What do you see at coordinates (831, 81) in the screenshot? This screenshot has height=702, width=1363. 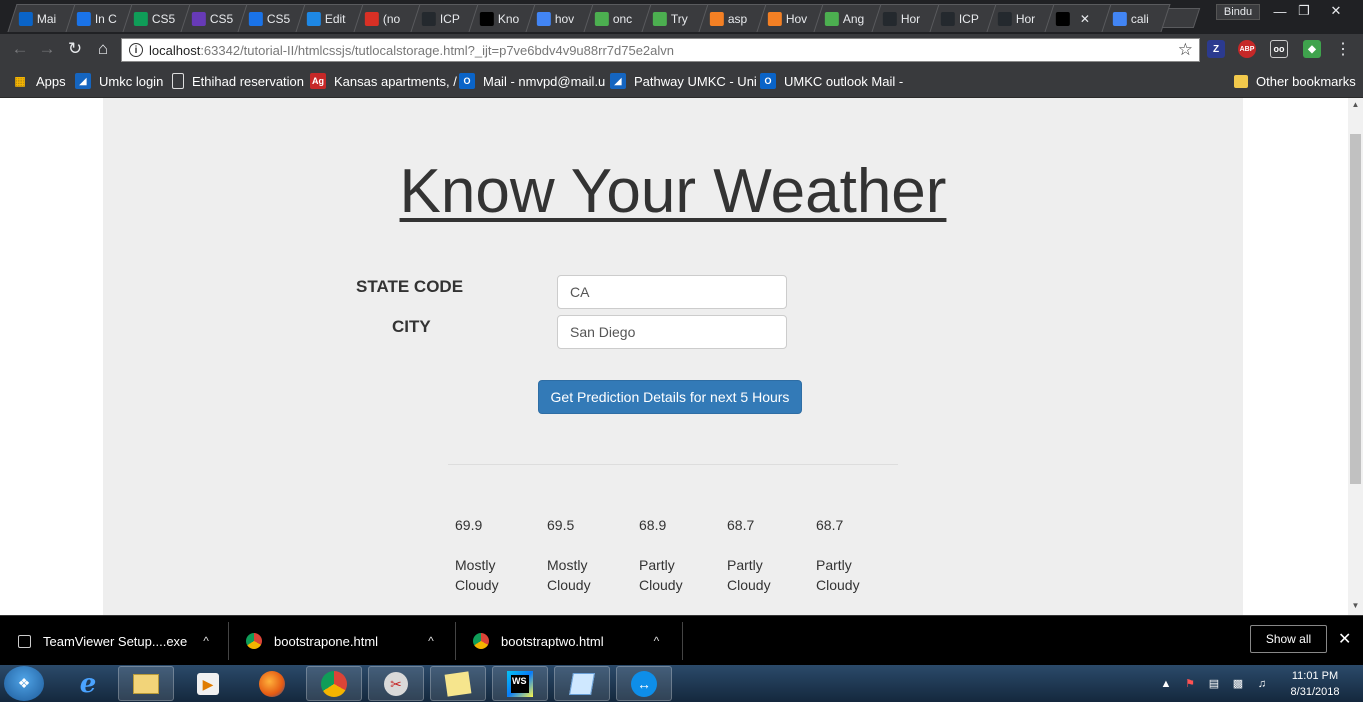 I see `bookmark-umkc-outlook: O UMKC outlook Mail -` at bounding box center [831, 81].